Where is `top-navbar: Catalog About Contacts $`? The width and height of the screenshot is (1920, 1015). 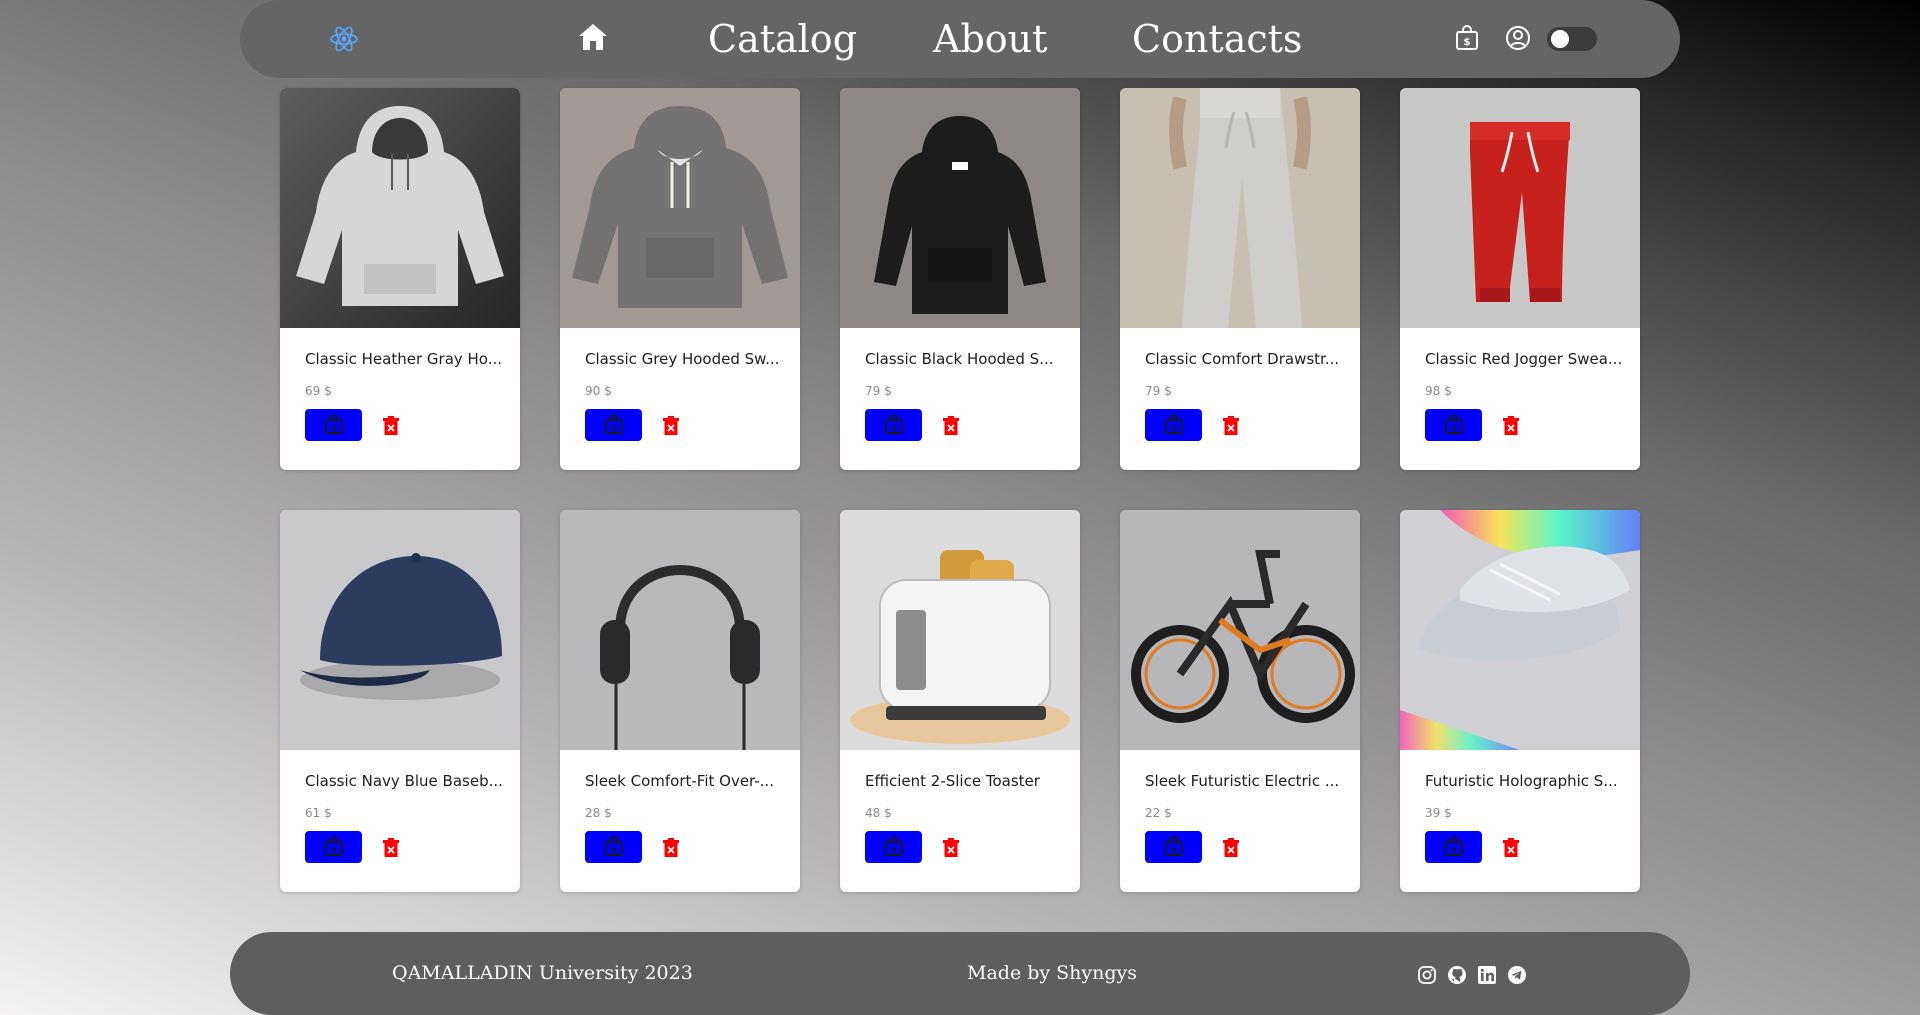 top-navbar: Catalog About Contacts $ is located at coordinates (960, 39).